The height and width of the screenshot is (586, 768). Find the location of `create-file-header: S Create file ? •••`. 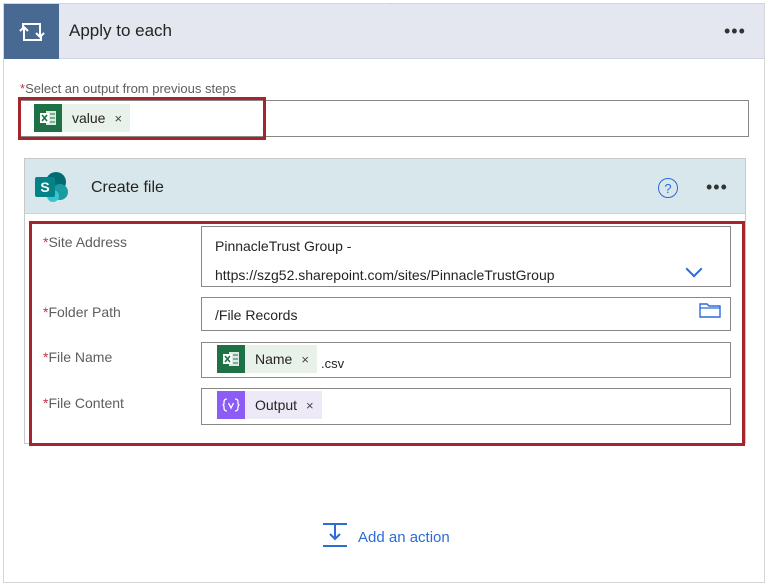

create-file-header: S Create file ? ••• is located at coordinates (385, 186).